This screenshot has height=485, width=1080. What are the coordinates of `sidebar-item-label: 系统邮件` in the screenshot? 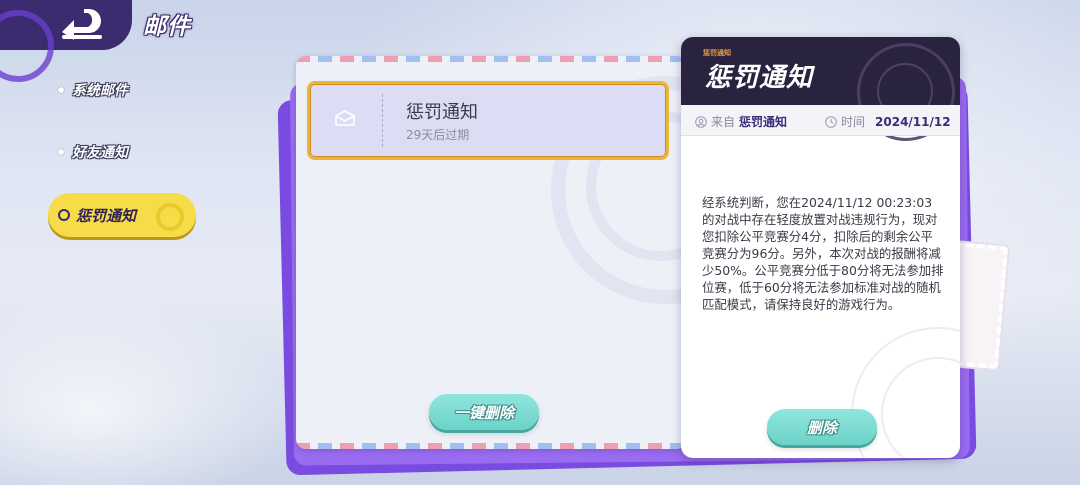 It's located at (100, 91).